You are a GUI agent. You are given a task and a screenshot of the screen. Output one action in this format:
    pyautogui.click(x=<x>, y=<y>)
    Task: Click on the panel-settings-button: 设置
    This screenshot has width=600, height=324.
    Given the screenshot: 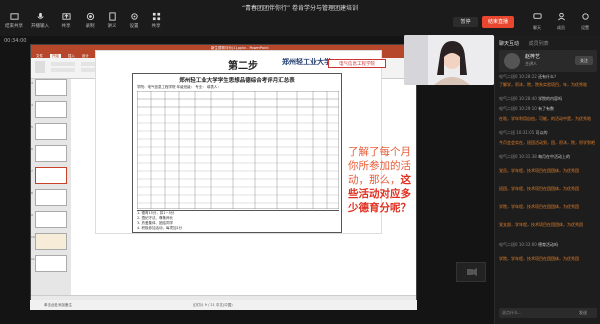 What is the action you would take?
    pyautogui.click(x=585, y=21)
    